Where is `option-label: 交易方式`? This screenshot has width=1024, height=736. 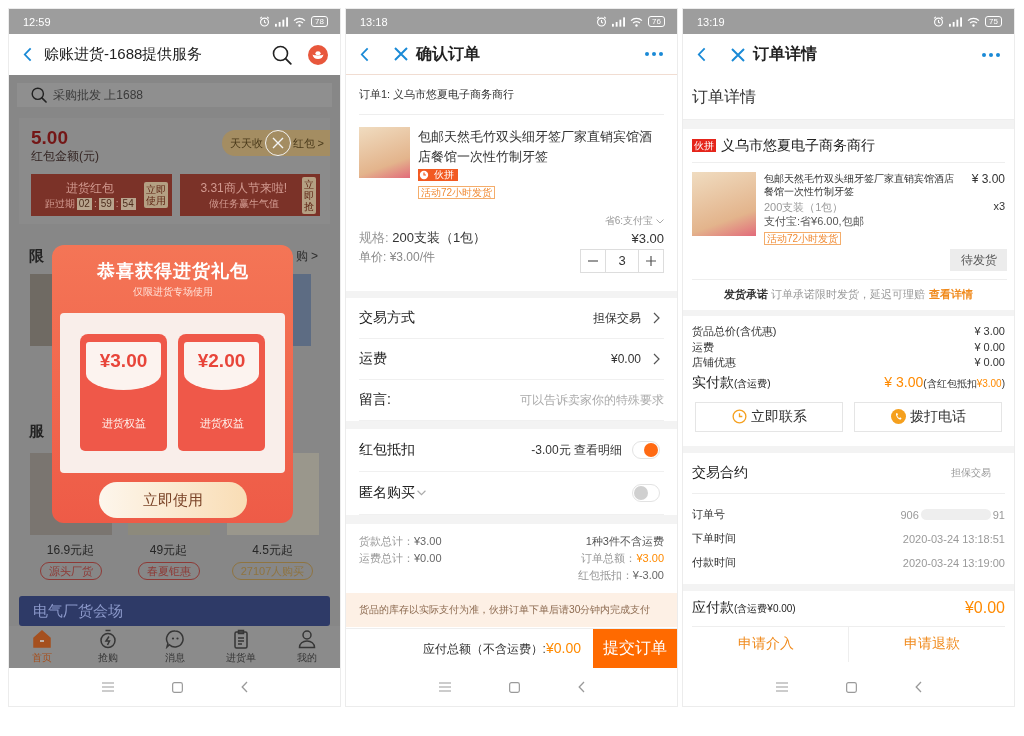 option-label: 交易方式 is located at coordinates (387, 318).